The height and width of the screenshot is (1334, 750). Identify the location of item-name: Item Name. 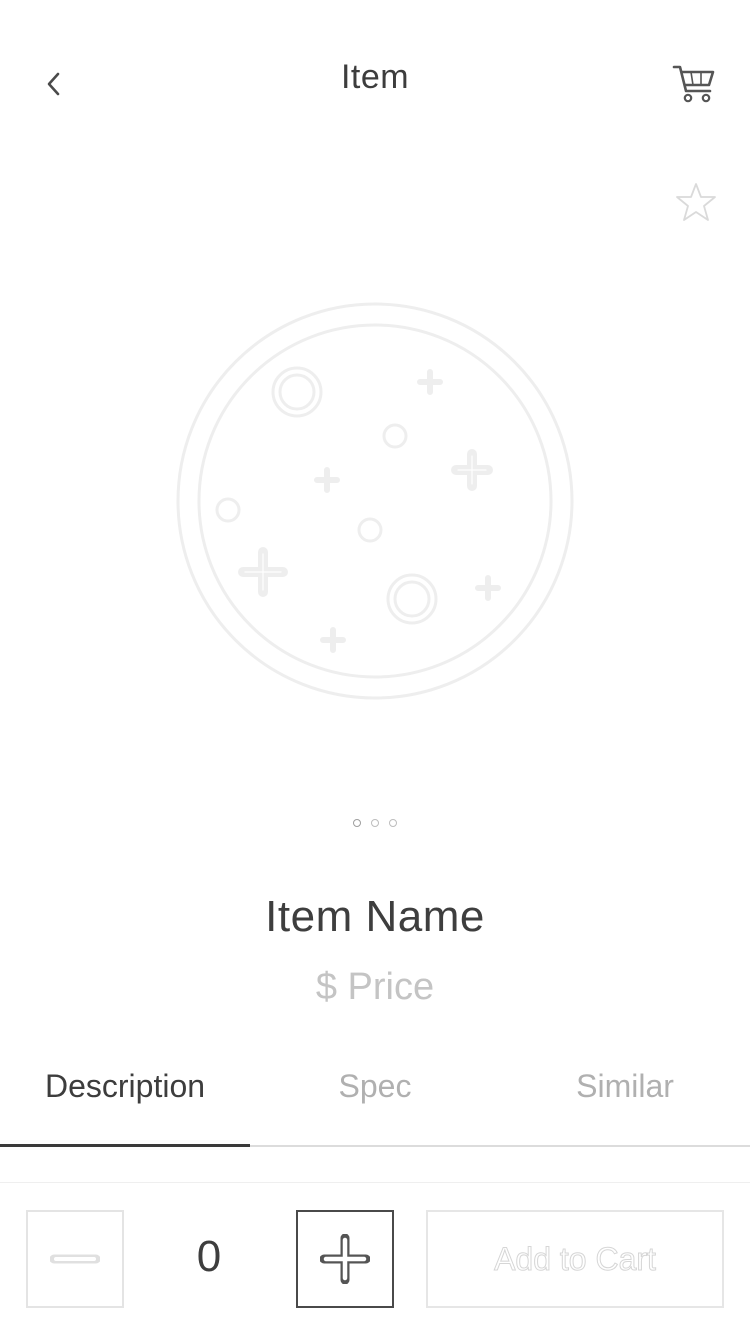
(375, 916).